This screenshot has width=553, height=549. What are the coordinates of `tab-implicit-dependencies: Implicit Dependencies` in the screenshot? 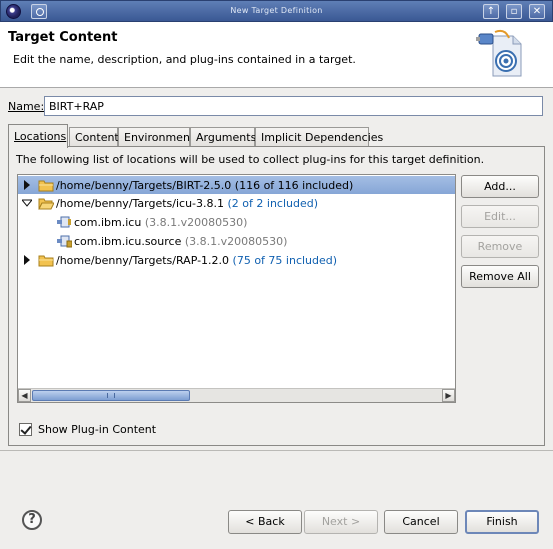 It's located at (319, 137).